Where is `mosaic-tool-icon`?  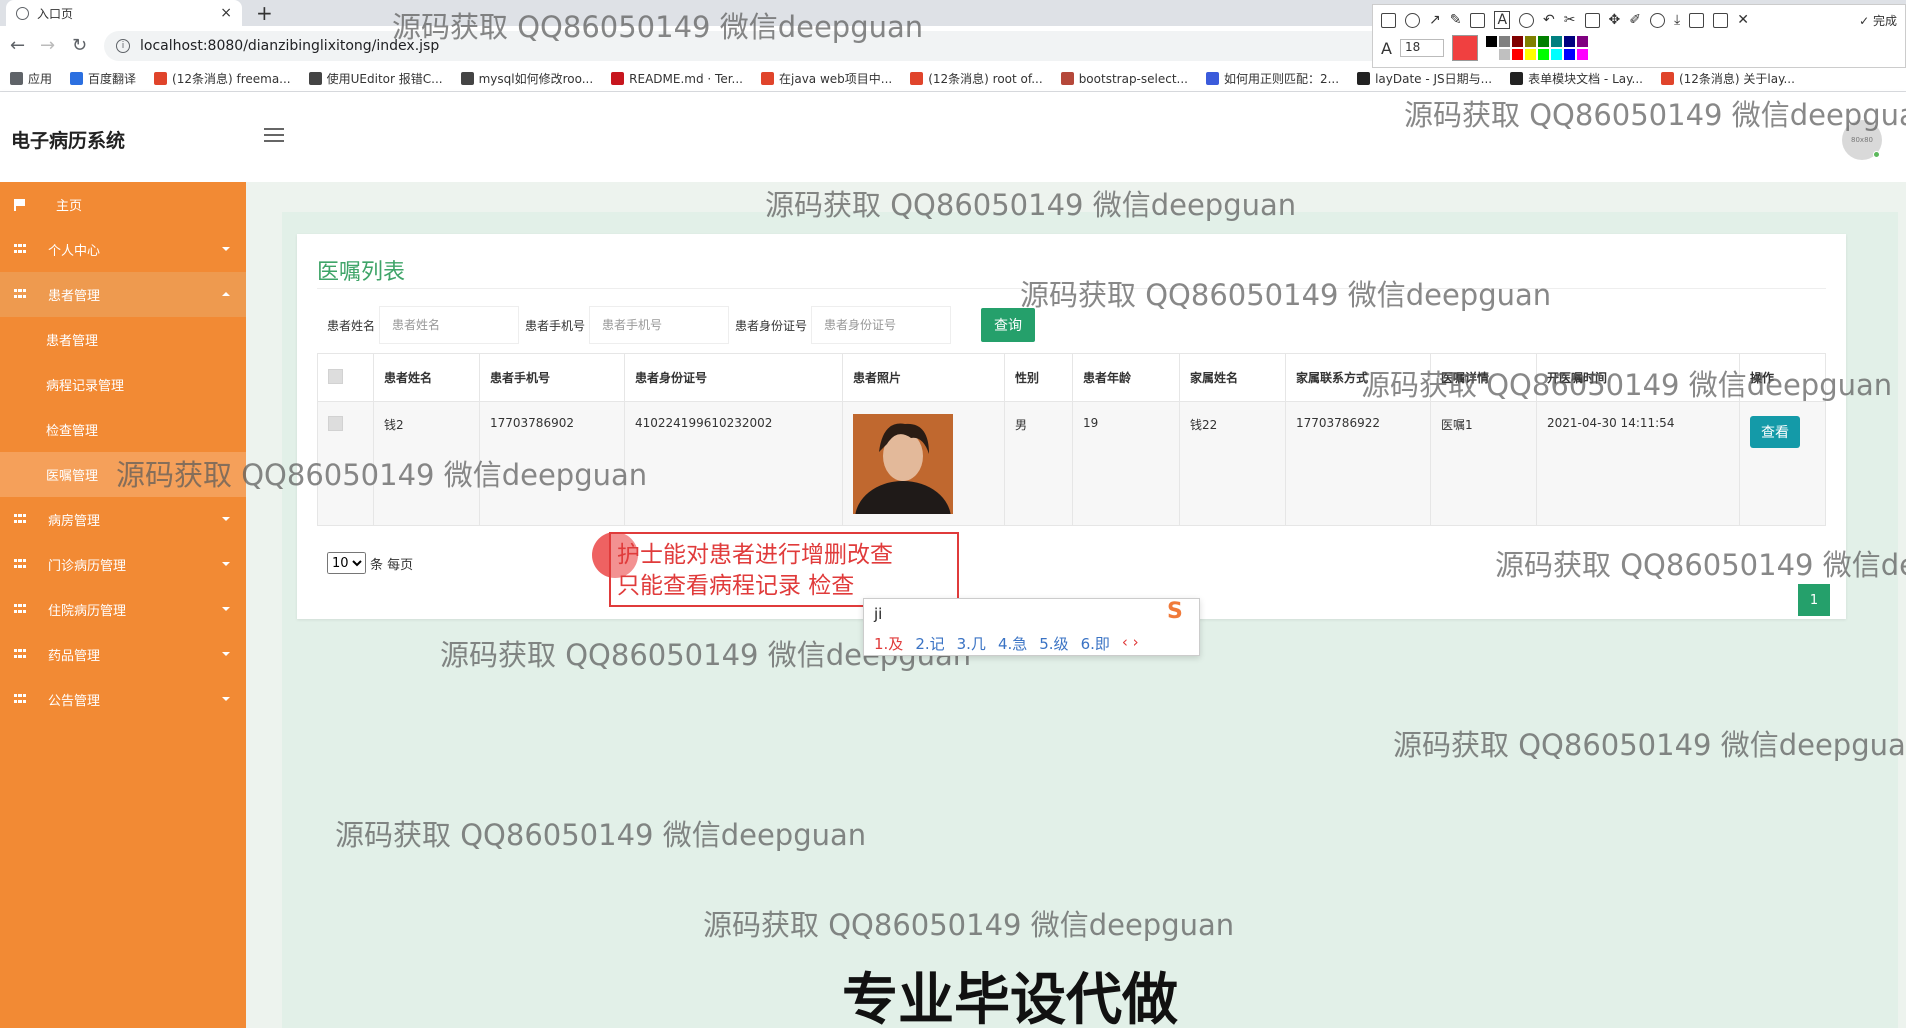 mosaic-tool-icon is located at coordinates (1478, 20).